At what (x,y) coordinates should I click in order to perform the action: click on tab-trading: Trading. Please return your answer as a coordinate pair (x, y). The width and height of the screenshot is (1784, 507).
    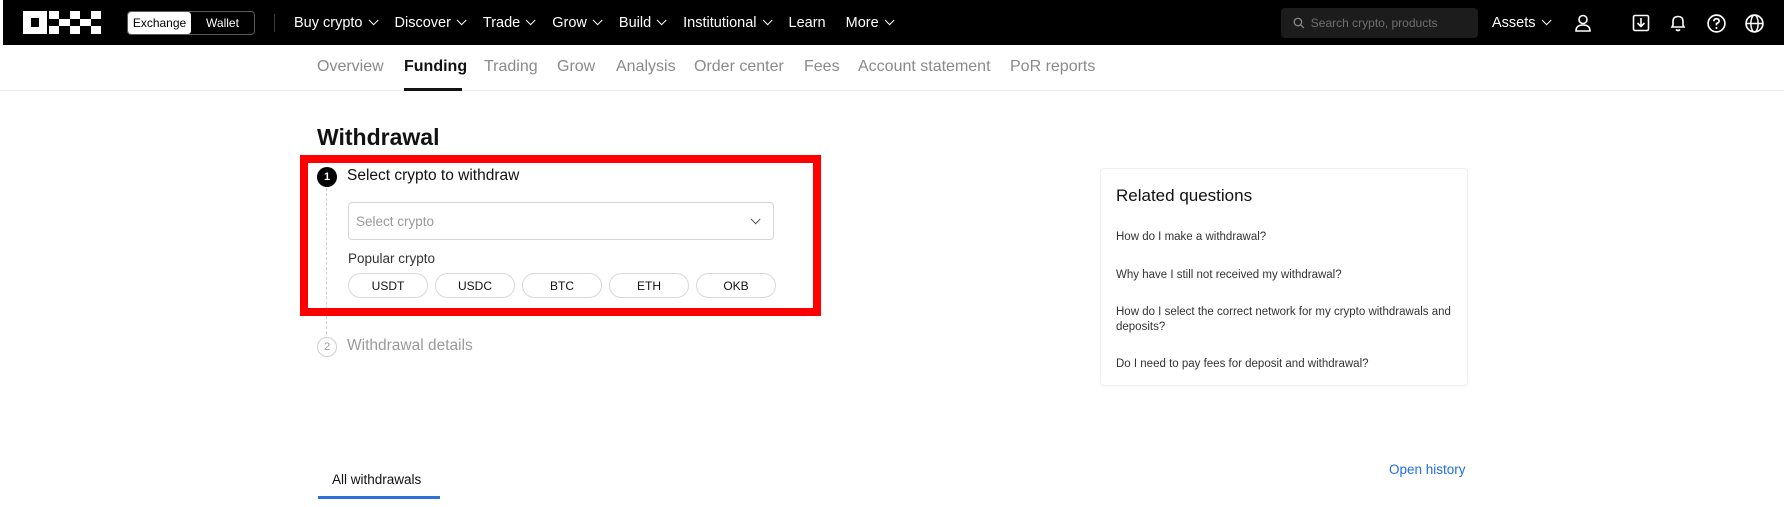
    Looking at the image, I should click on (511, 67).